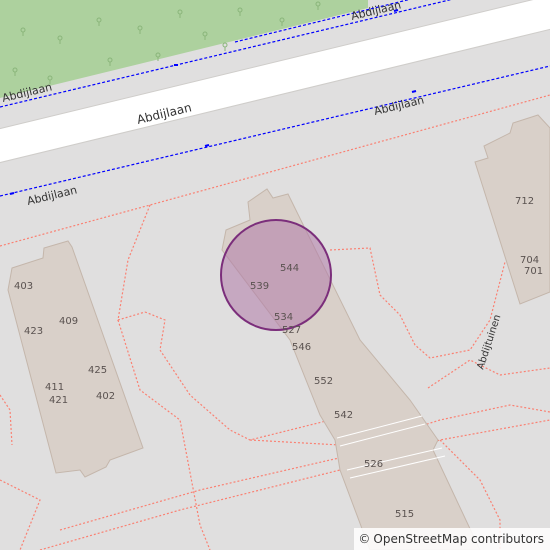  Describe the element at coordinates (291, 330) in the screenshot. I see `house-number: 527` at that location.